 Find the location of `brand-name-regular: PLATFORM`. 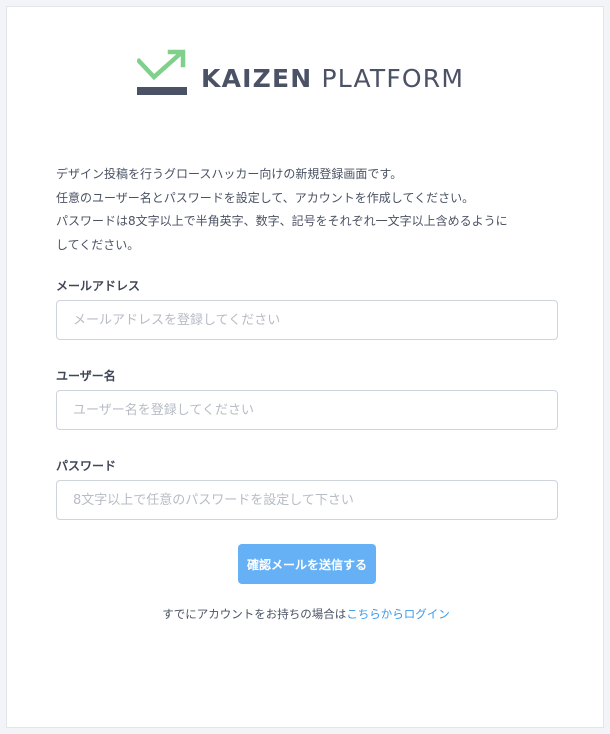

brand-name-regular: PLATFORM is located at coordinates (393, 78).